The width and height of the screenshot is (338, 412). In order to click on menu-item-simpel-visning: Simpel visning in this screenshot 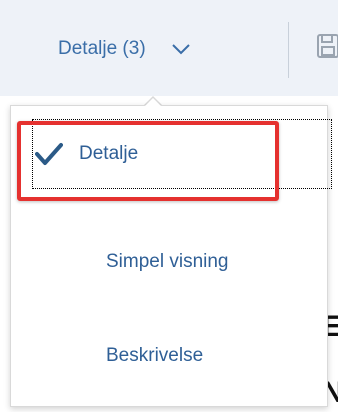, I will do `click(169, 262)`.